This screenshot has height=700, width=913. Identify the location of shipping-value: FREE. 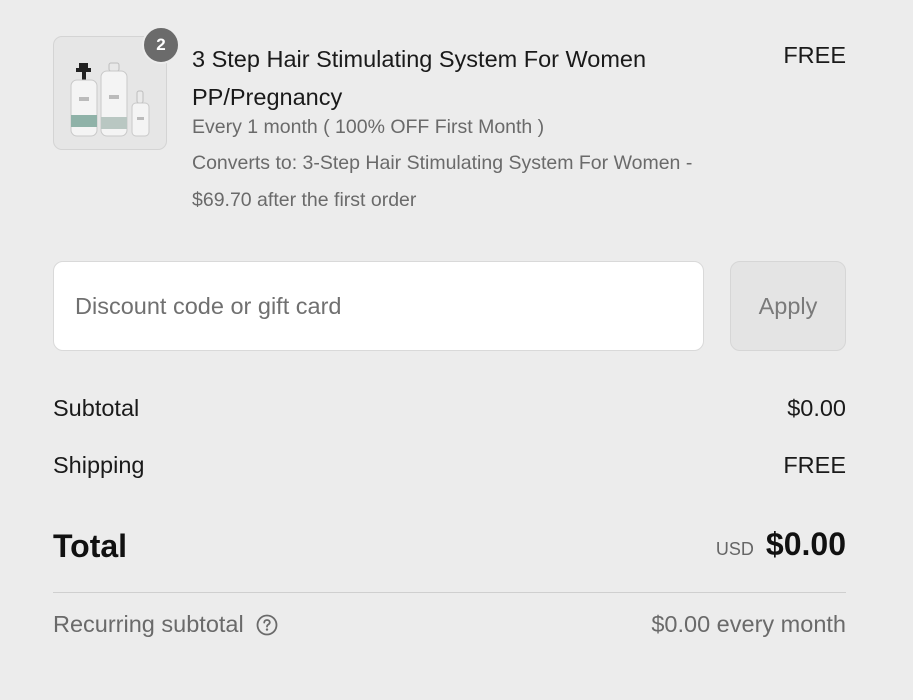
(814, 465).